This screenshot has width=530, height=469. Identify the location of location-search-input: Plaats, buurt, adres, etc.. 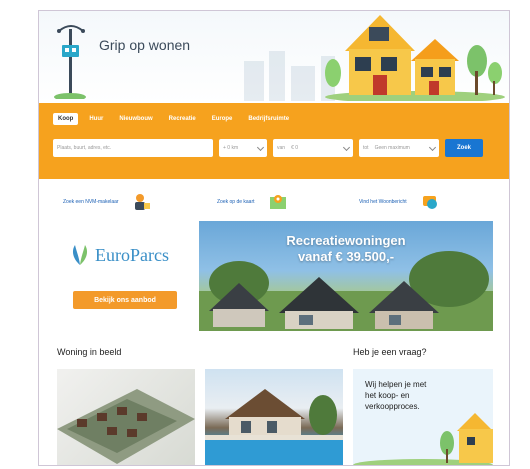
(133, 148).